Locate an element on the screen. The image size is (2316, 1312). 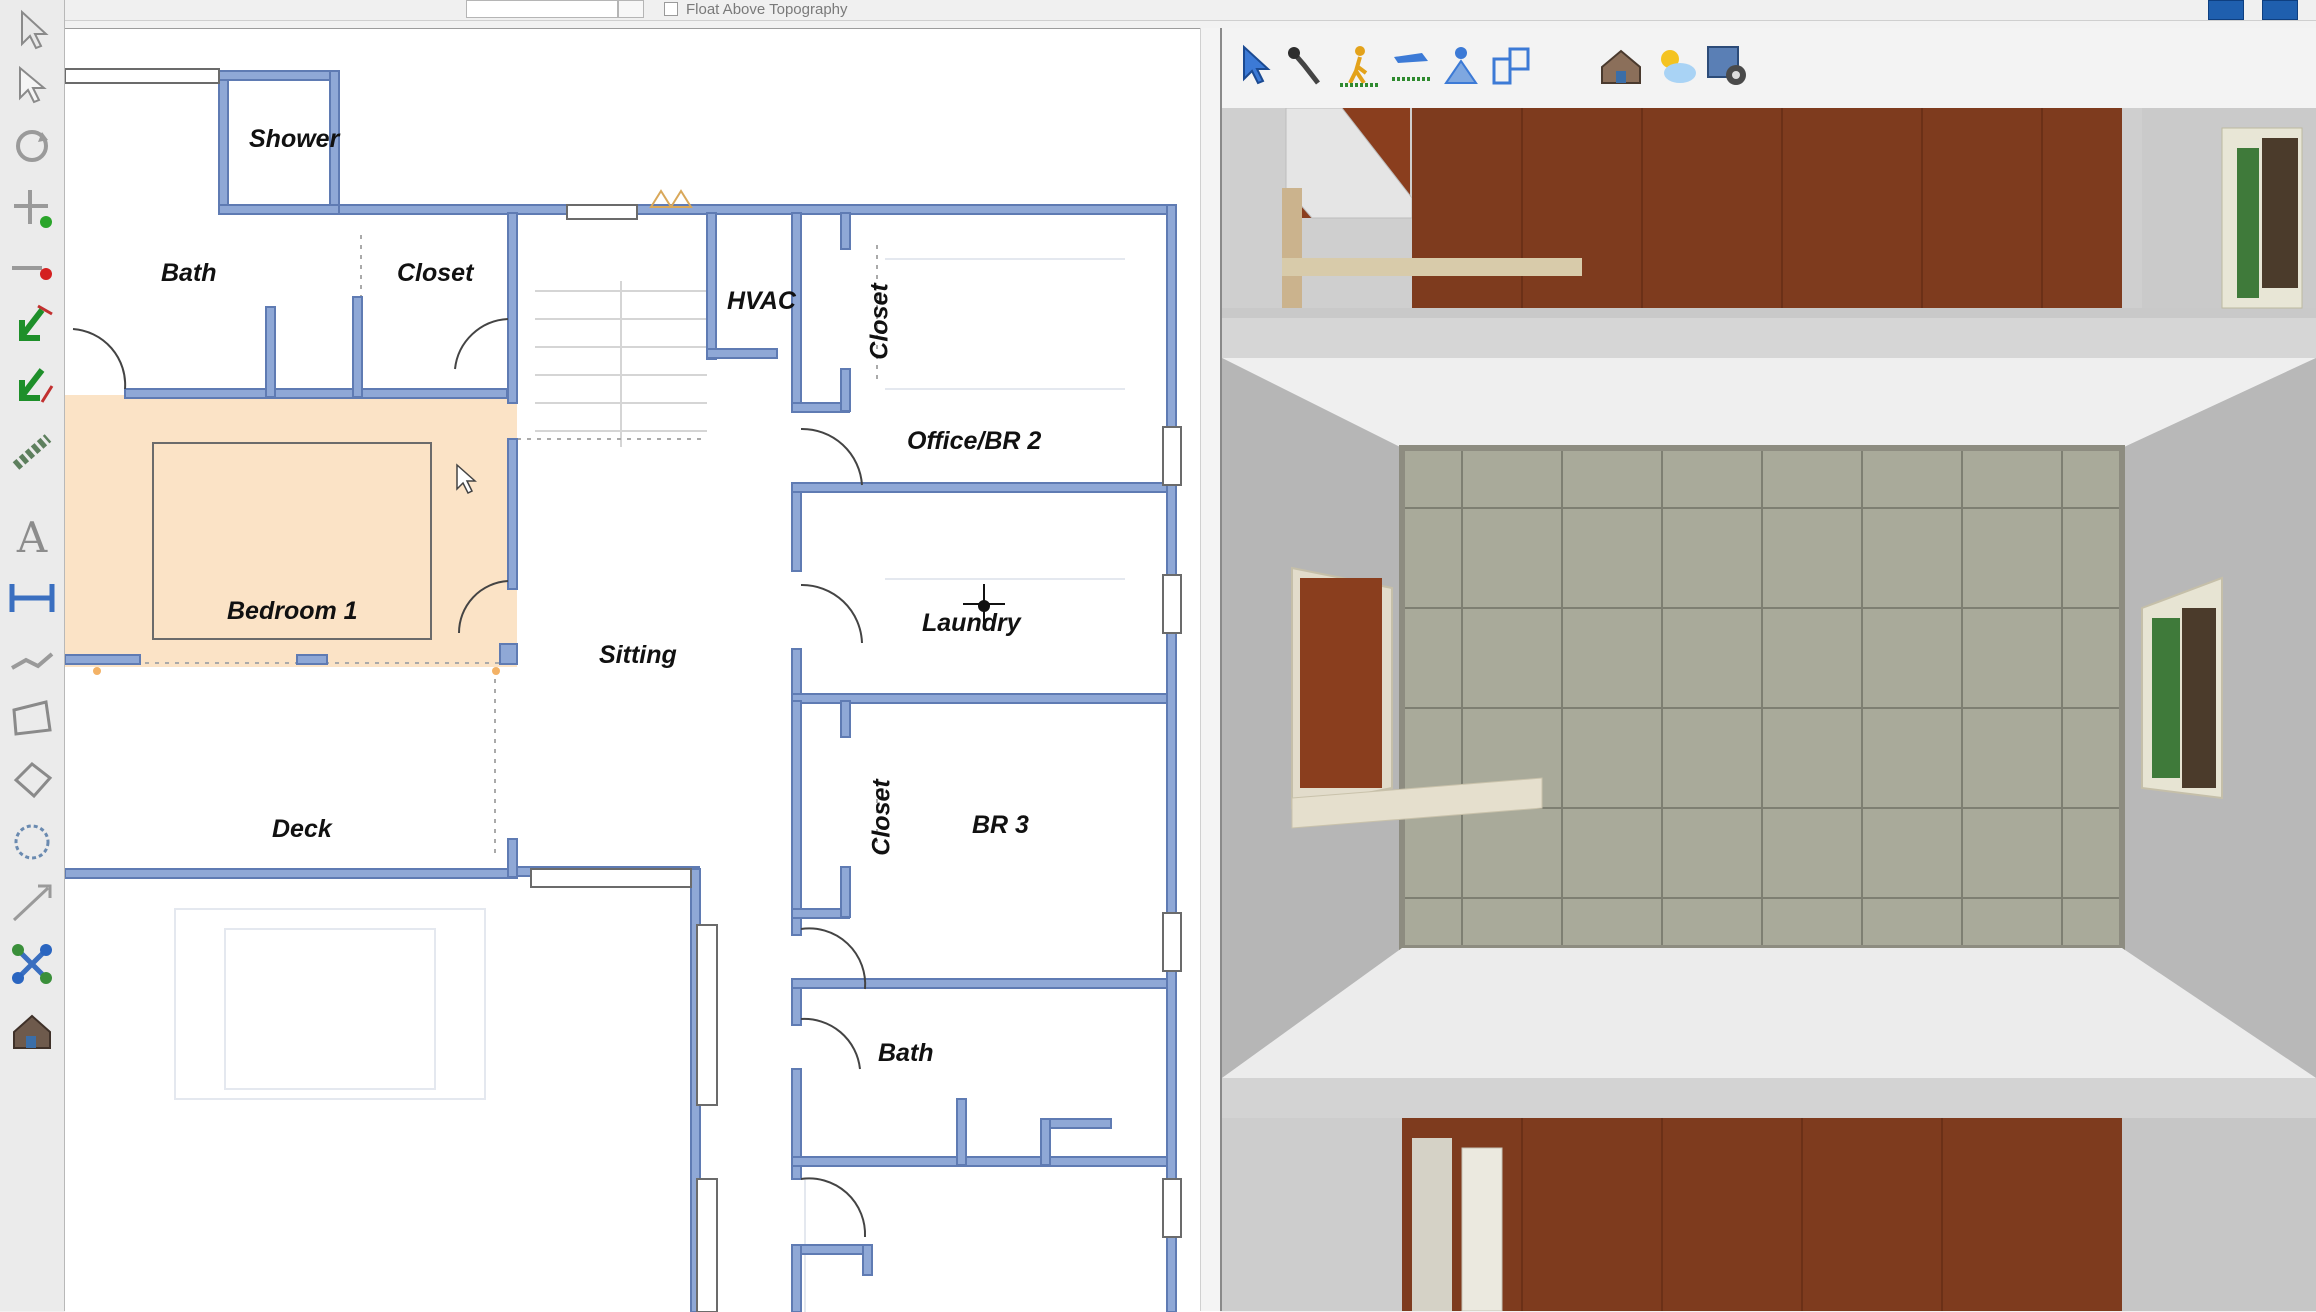
float-above-topography-checkbox is located at coordinates (671, 9).